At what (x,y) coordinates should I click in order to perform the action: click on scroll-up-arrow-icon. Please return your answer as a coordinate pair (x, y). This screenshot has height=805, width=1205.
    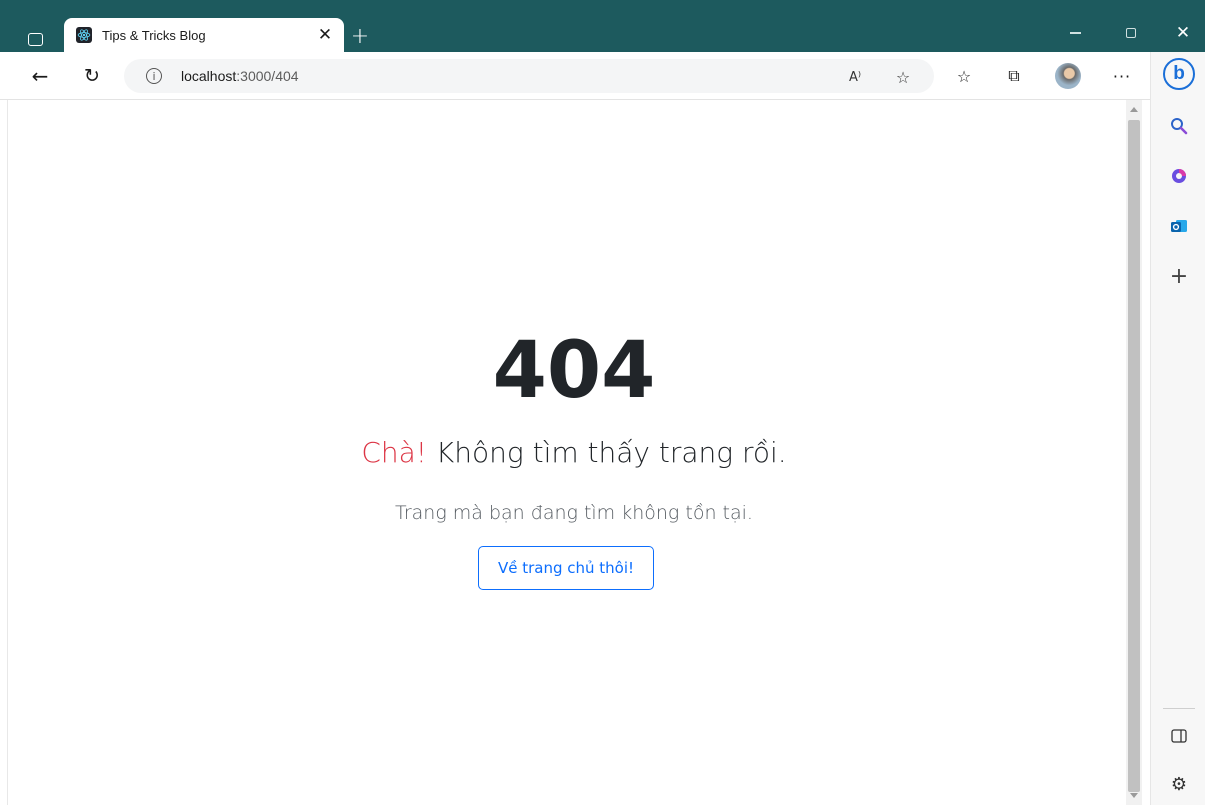
    Looking at the image, I should click on (1134, 109).